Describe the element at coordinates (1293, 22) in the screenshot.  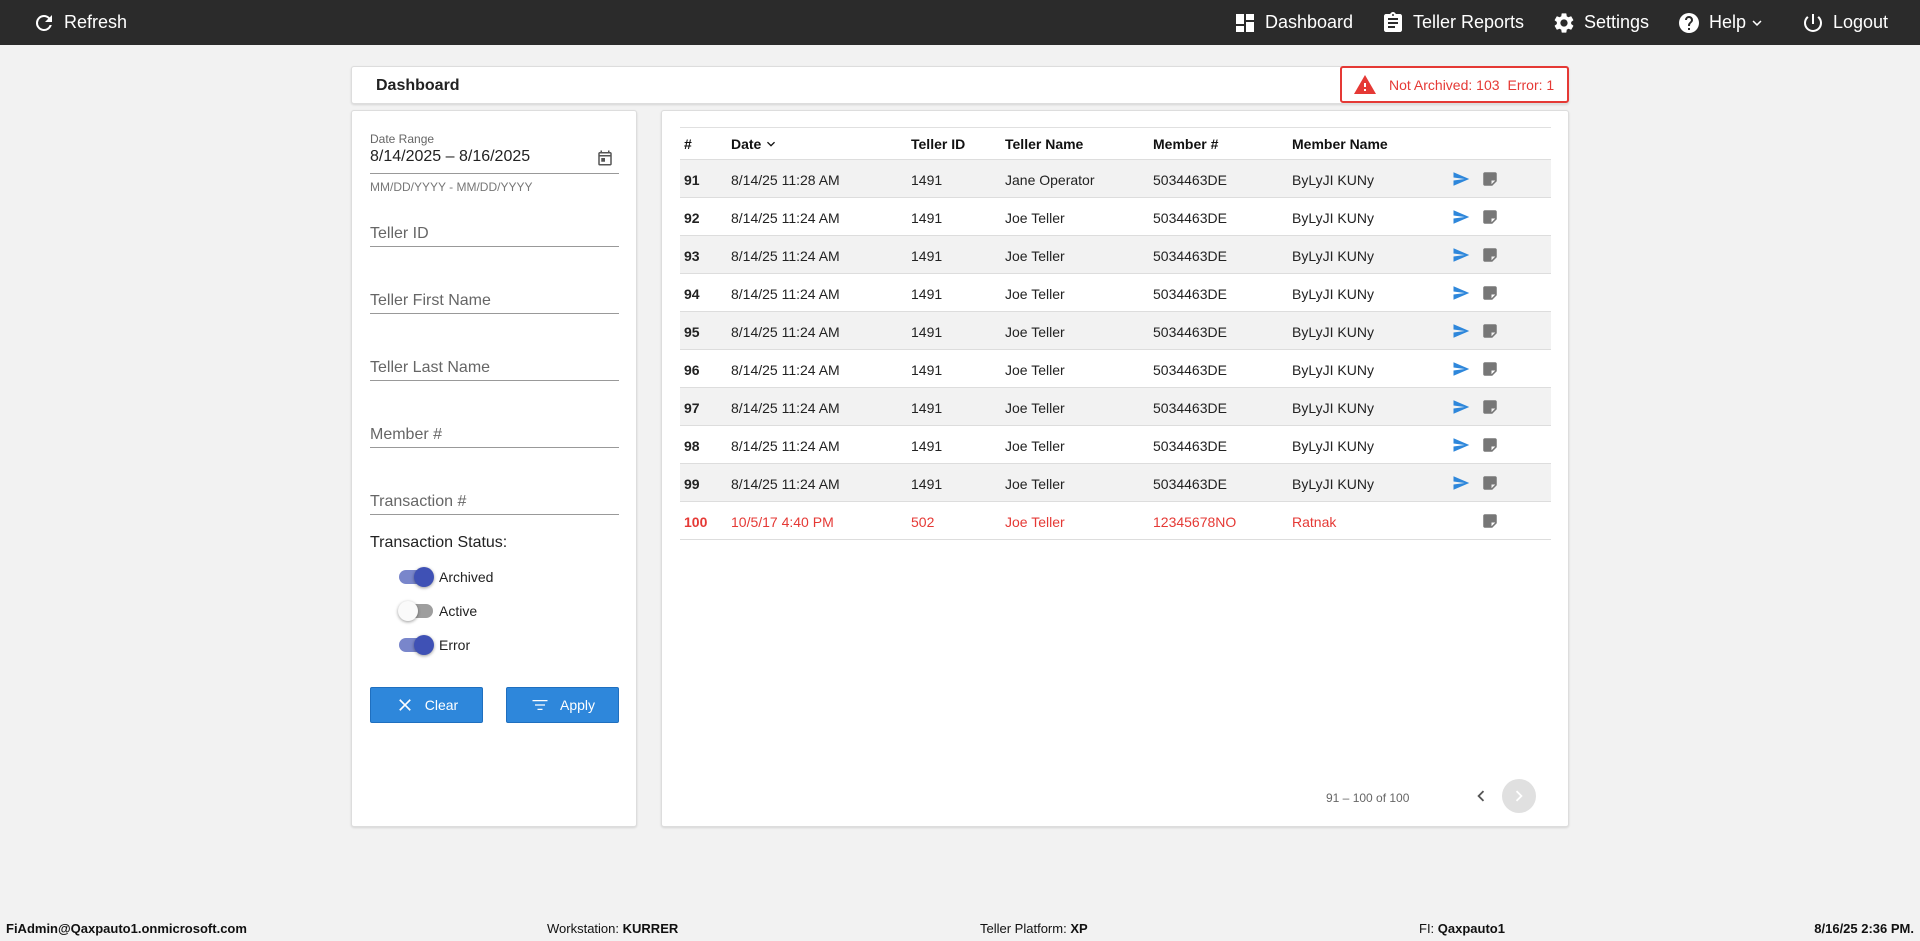
I see `nav-dashboard: Dashboard` at that location.